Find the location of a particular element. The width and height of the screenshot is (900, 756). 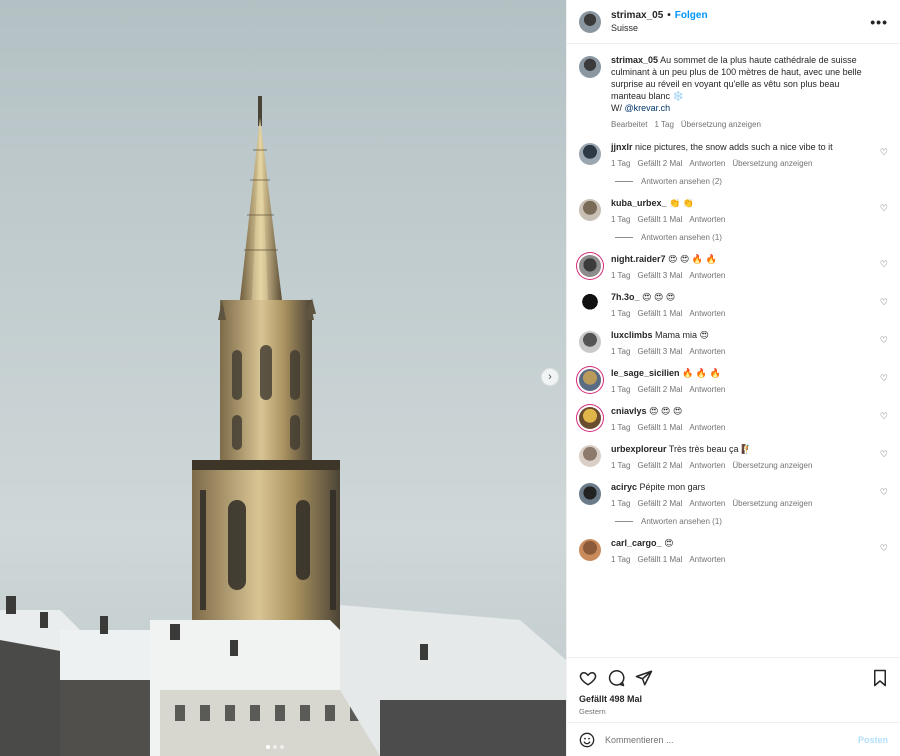

post-actions: Gefällt 498 Mal Gestern is located at coordinates (733, 689).